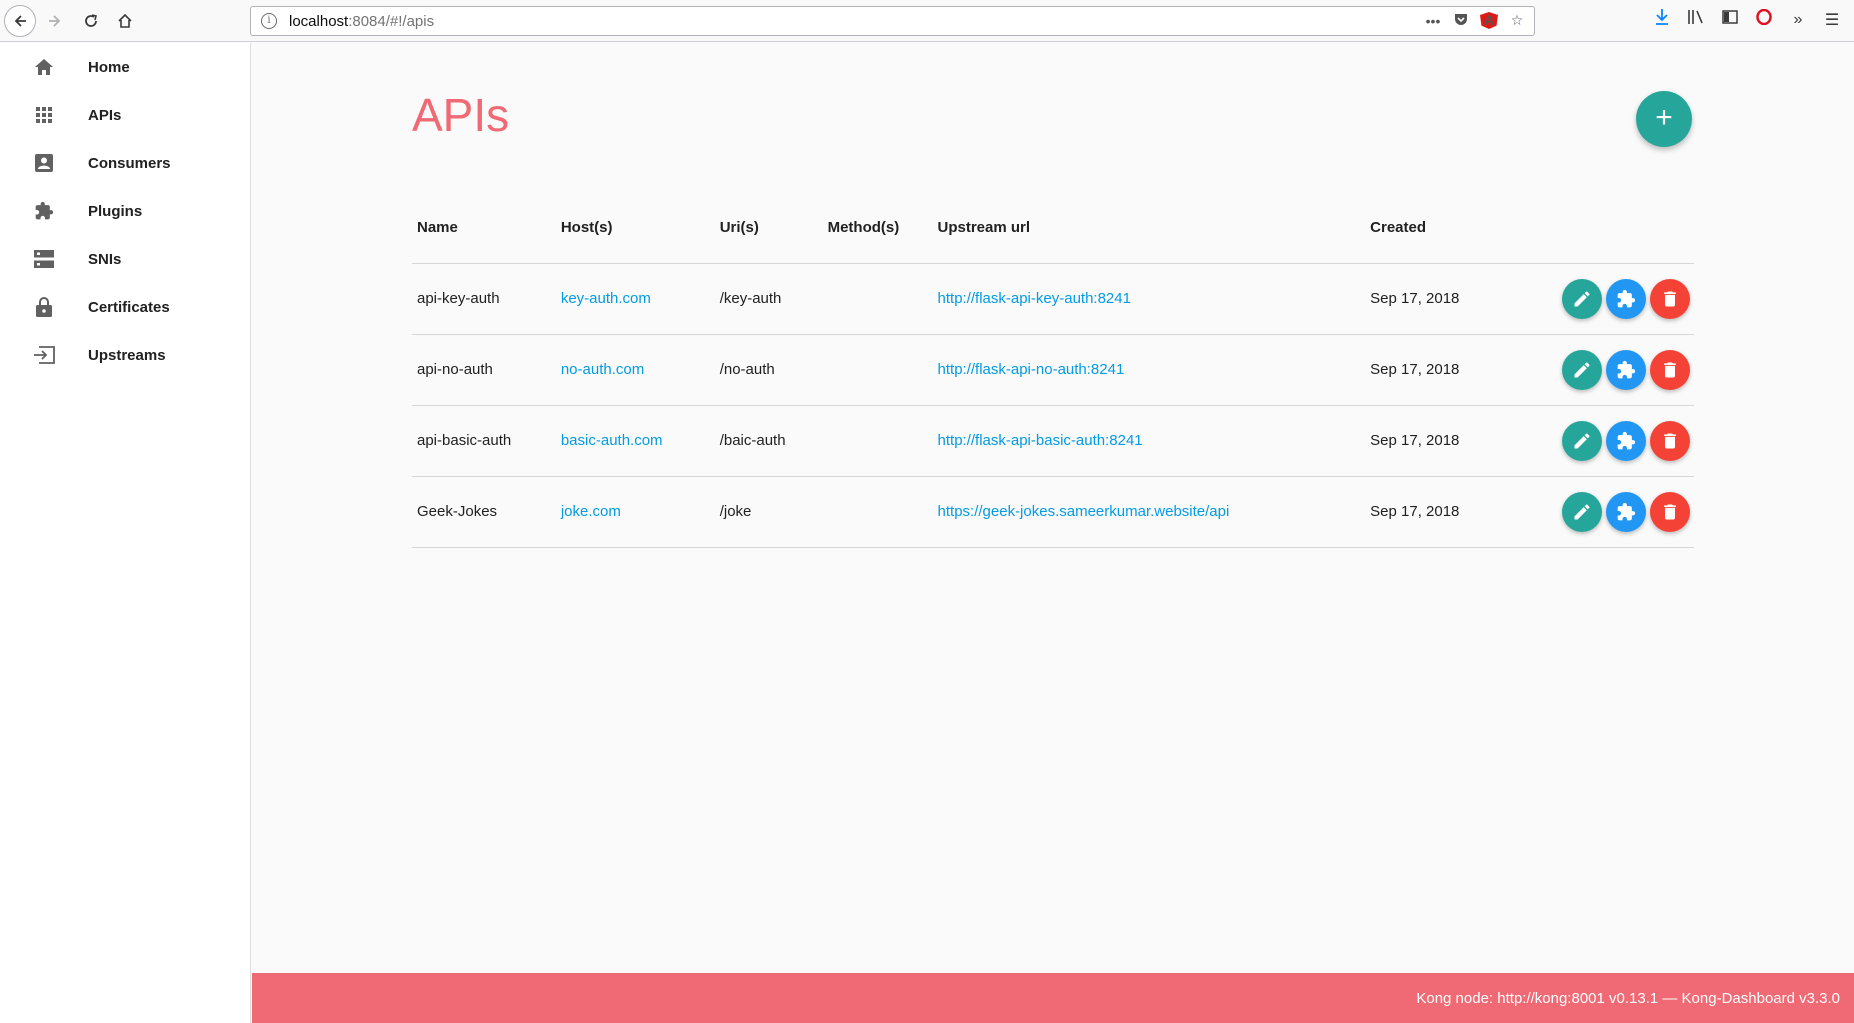 Image resolution: width=1854 pixels, height=1023 pixels. Describe the element at coordinates (1149, 370) in the screenshot. I see `api-upstream-link: http://flask-api-no-auth:8241` at that location.